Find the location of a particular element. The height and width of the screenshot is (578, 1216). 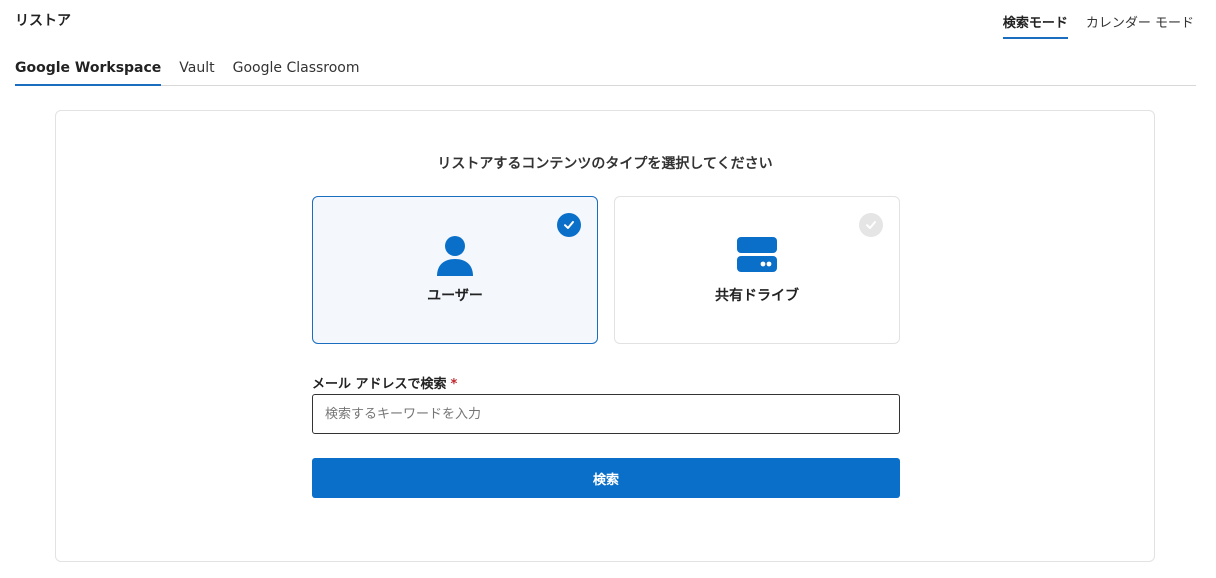

option-shared-drive: 共有ドライブ is located at coordinates (757, 270).